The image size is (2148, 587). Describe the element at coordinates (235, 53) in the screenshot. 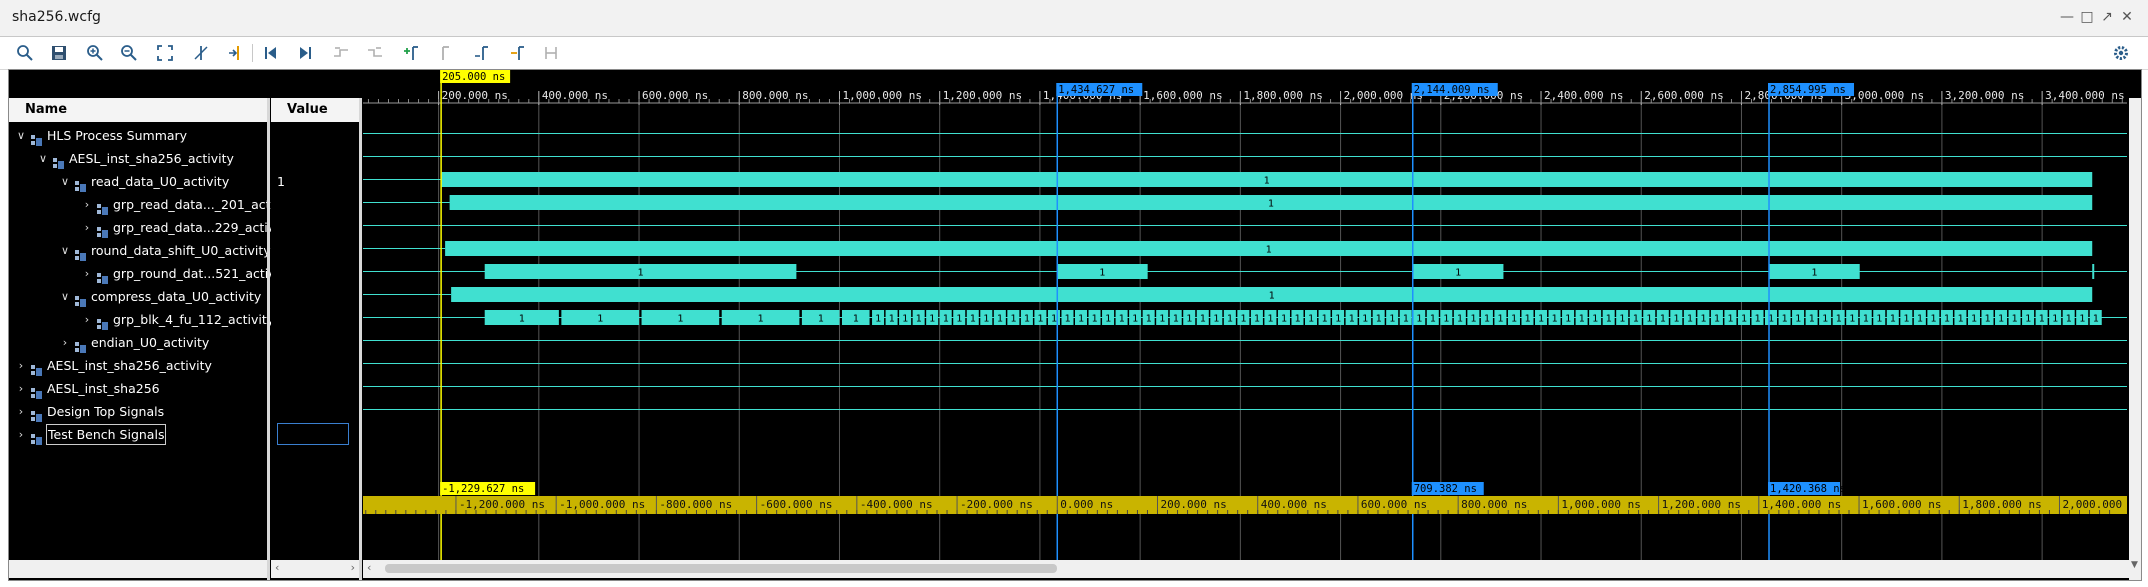

I see `goto-cursor-icon` at that location.